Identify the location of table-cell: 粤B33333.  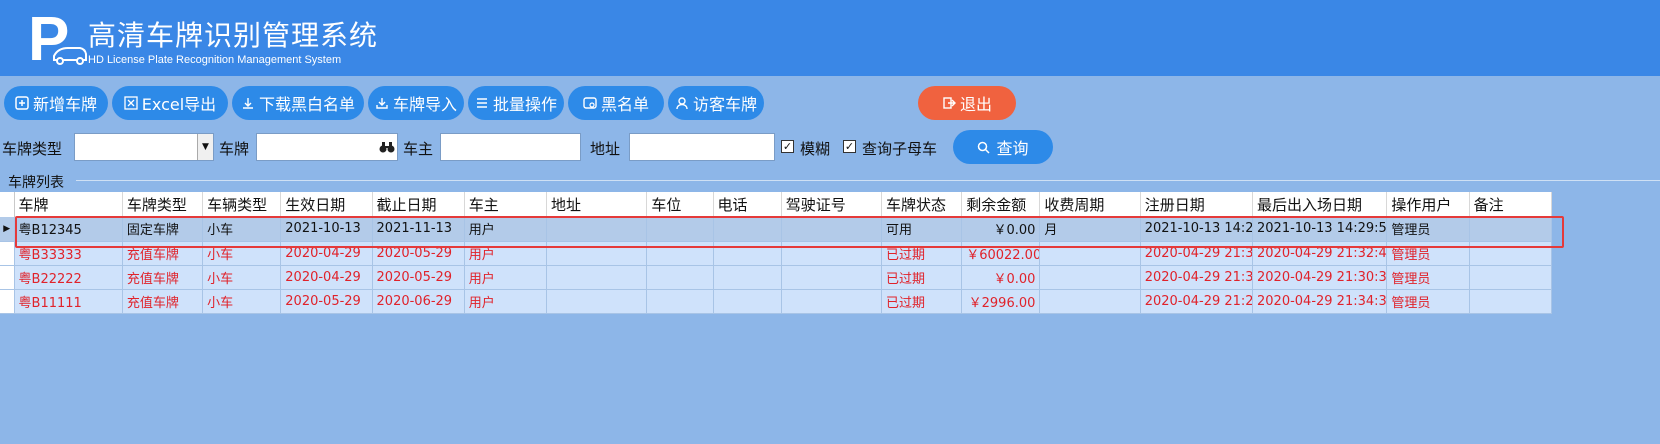
(68, 253).